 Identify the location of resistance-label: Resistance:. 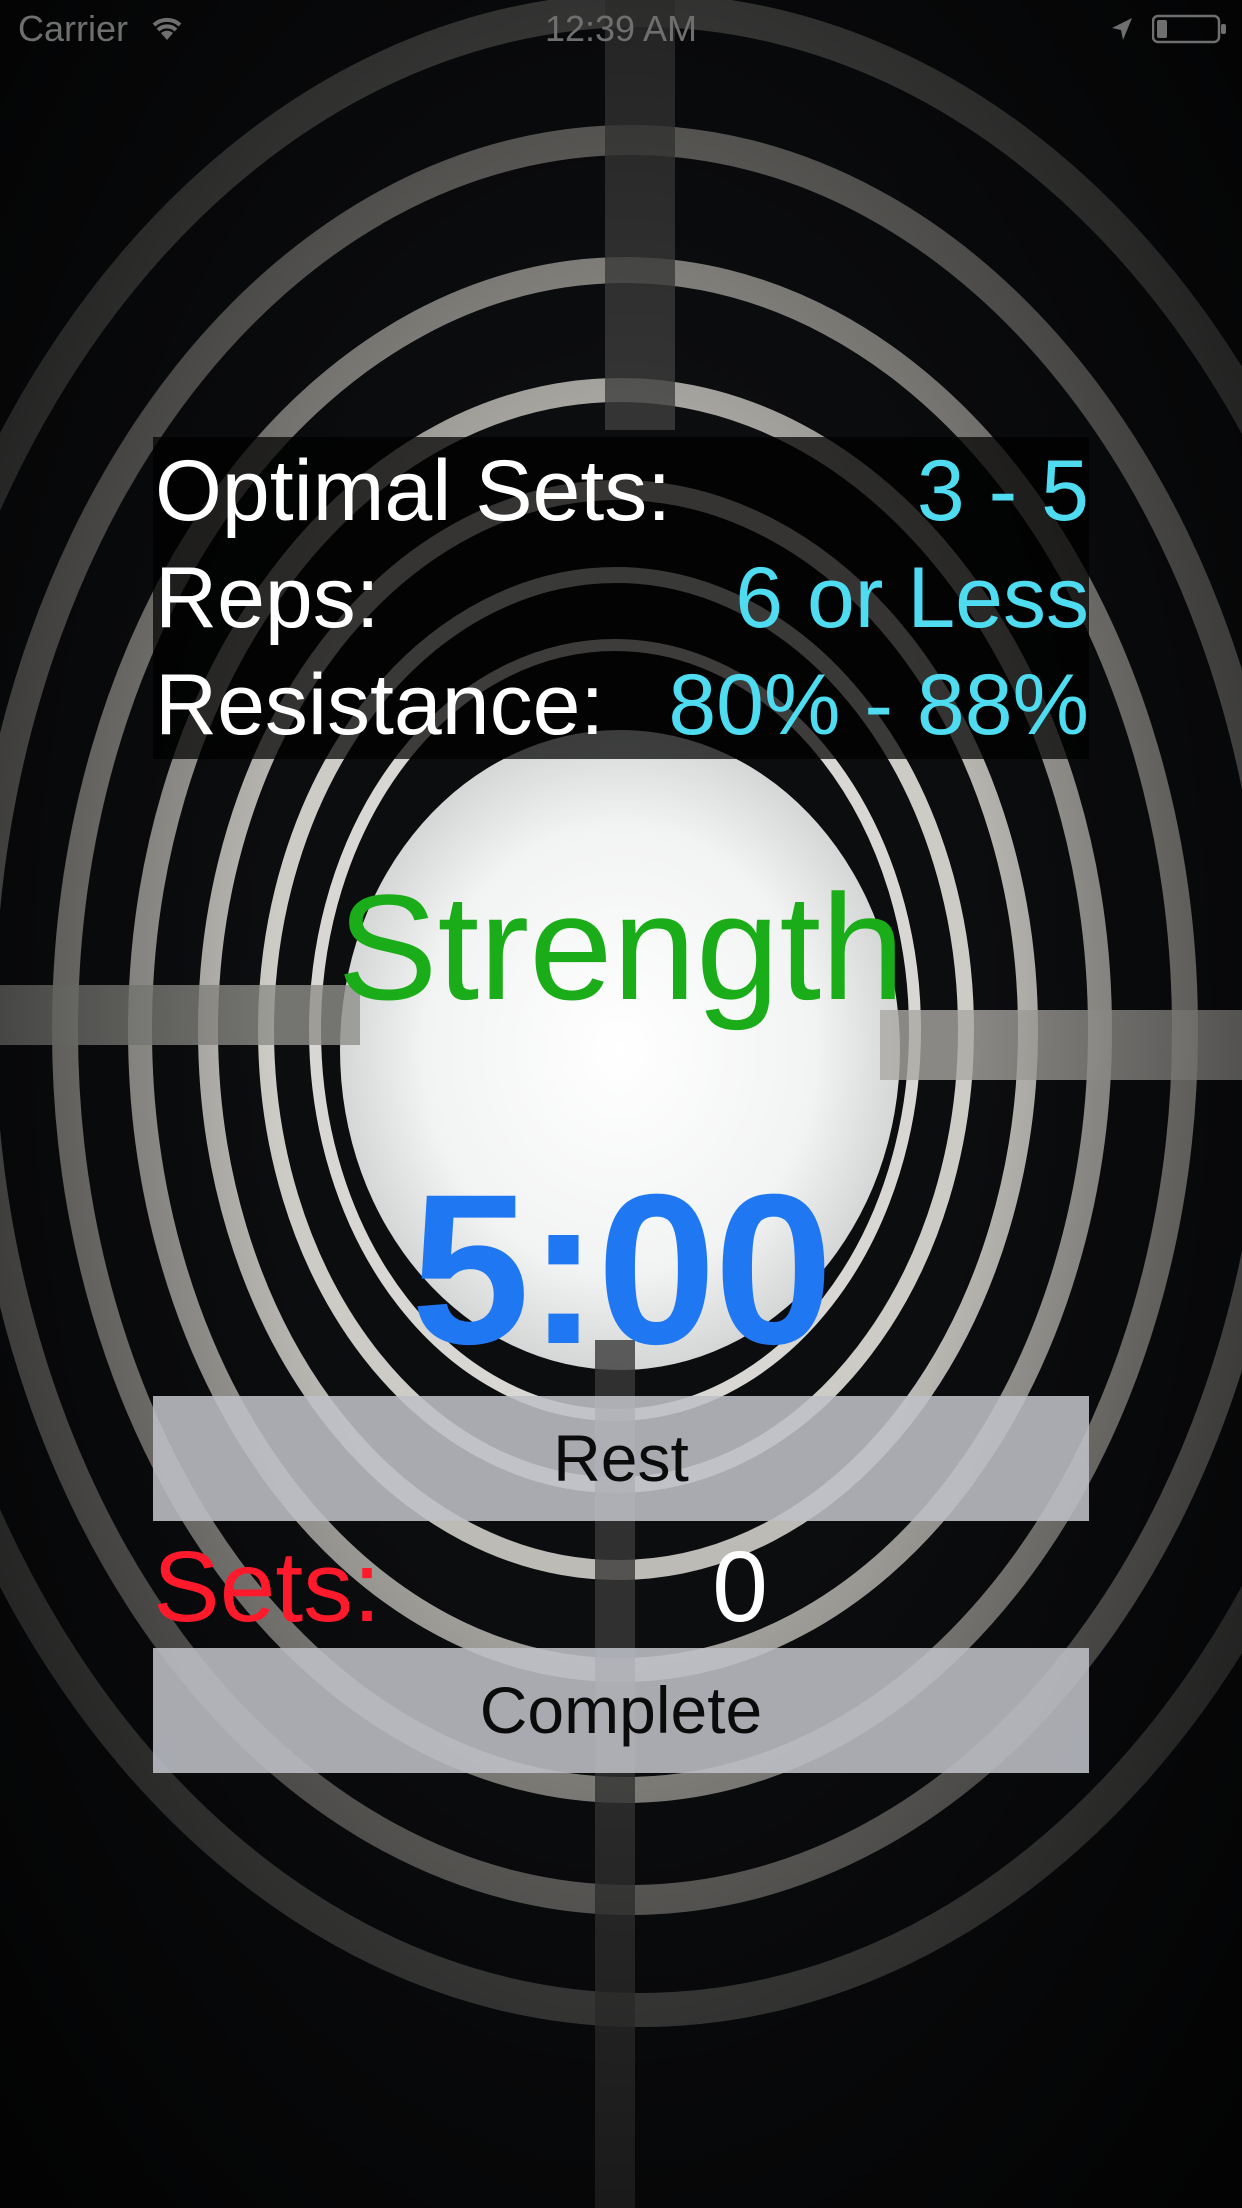
(380, 705).